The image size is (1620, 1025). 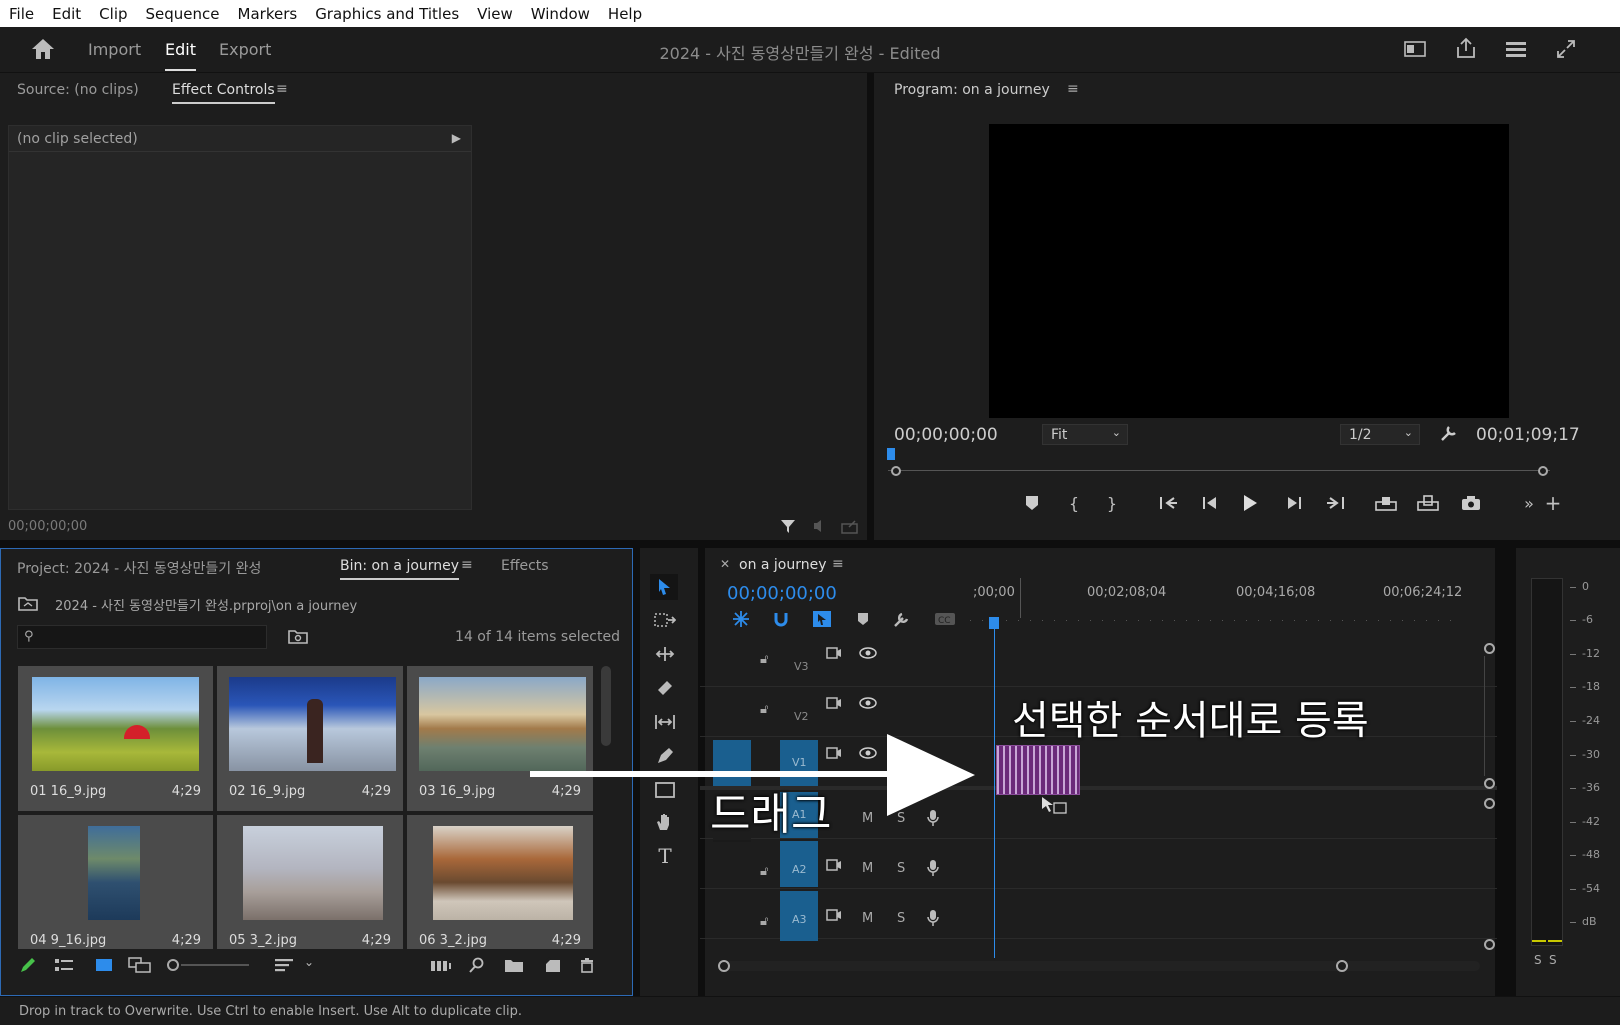 I want to click on hand-tool-icon, so click(x=665, y=822).